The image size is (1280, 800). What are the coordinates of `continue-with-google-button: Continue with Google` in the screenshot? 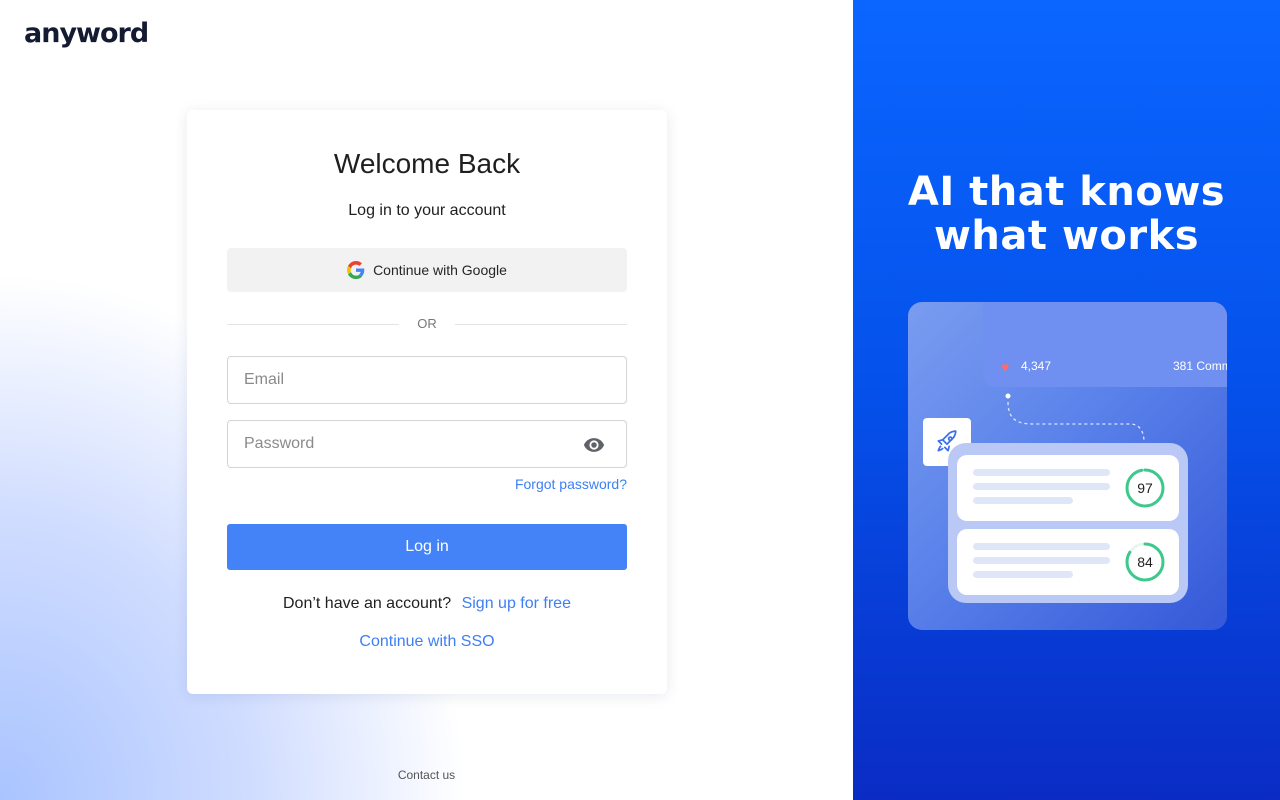 It's located at (427, 270).